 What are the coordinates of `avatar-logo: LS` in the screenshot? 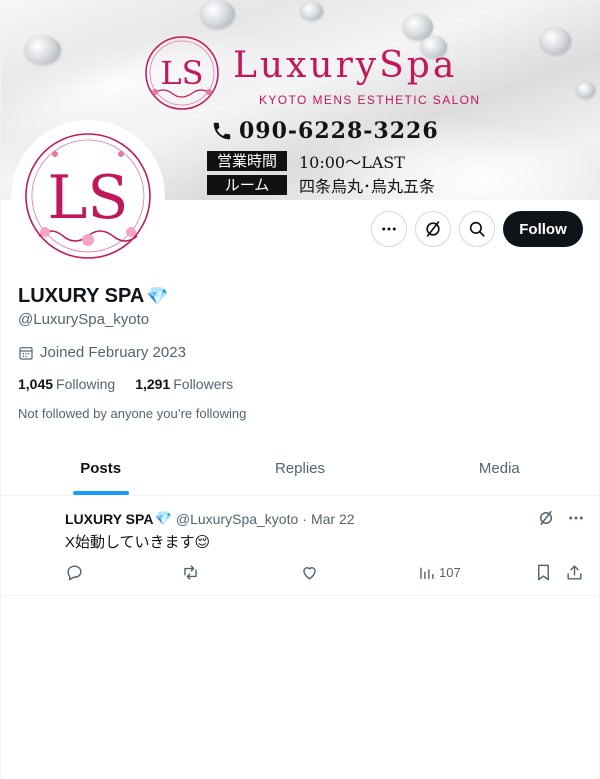 It's located at (88, 197).